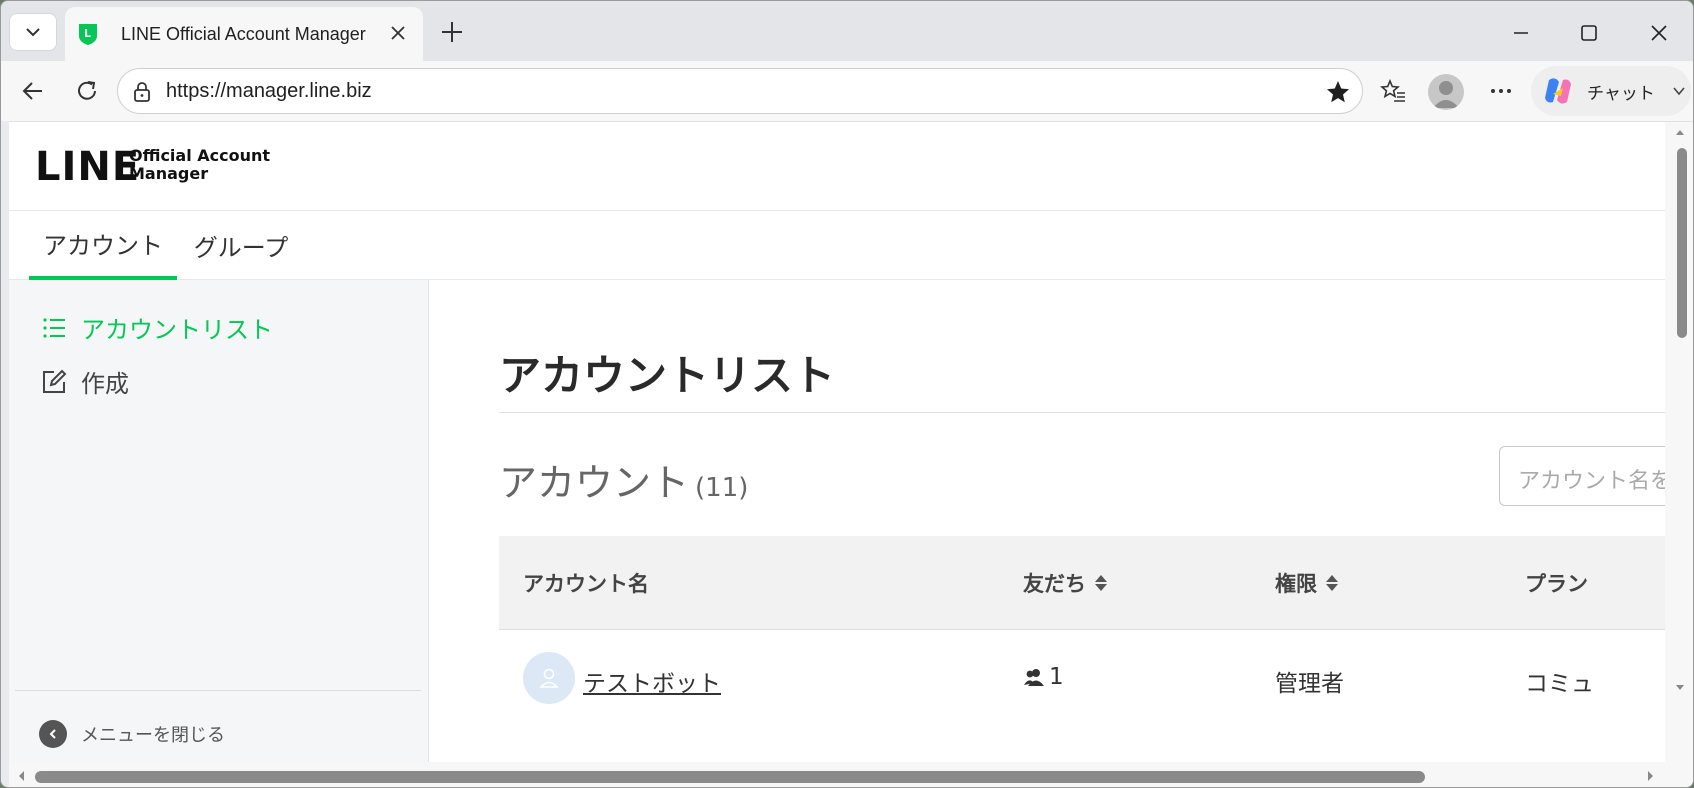 The image size is (1694, 788). Describe the element at coordinates (269, 91) in the screenshot. I see `url-text: https://manager.line.biz` at that location.